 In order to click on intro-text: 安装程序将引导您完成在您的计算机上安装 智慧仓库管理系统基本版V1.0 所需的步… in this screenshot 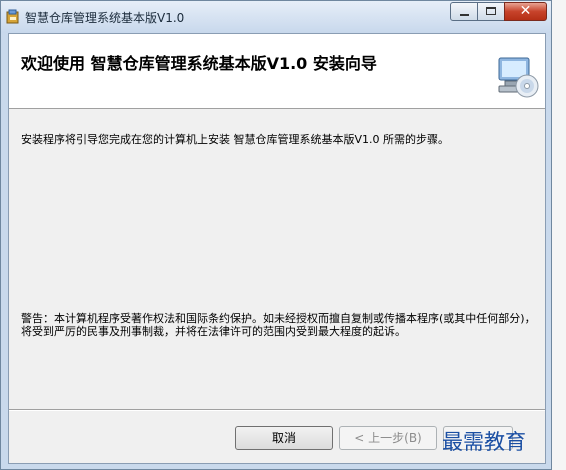, I will do `click(235, 139)`.